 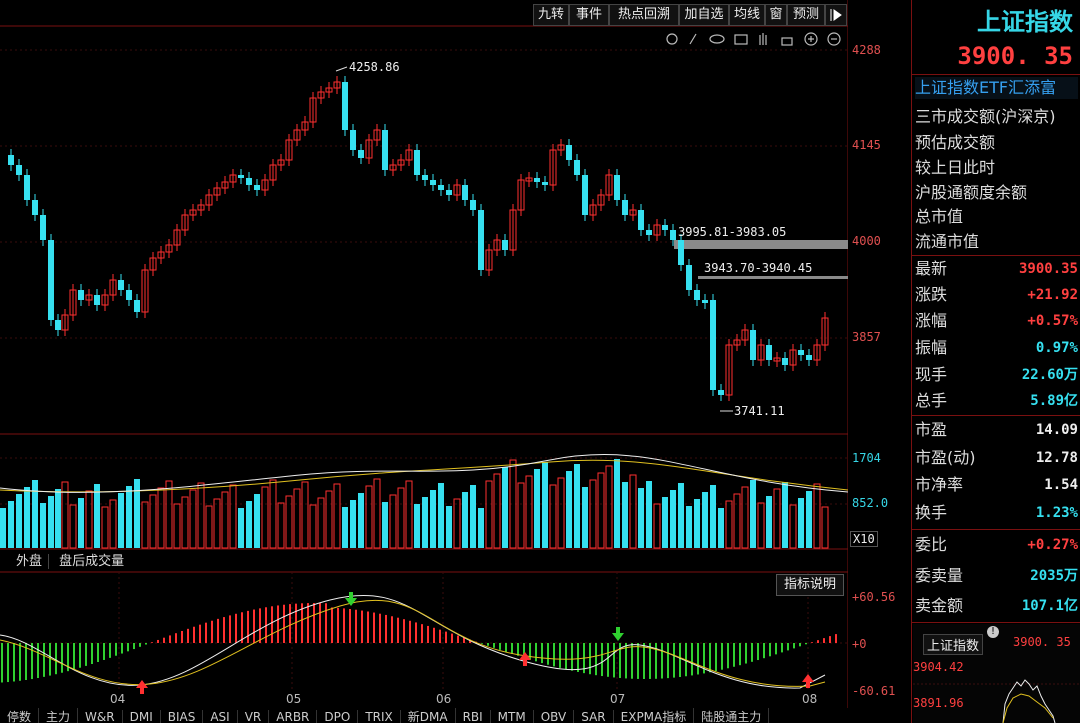 I want to click on tab-indicator: 新DMA, so click(x=428, y=715).